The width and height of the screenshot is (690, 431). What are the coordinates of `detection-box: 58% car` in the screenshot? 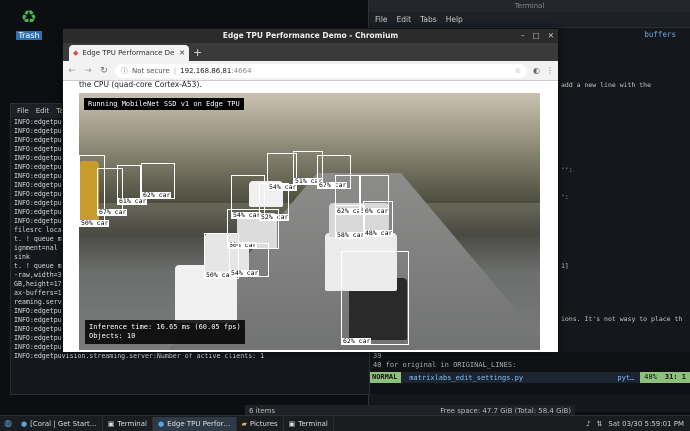 It's located at (350, 222).